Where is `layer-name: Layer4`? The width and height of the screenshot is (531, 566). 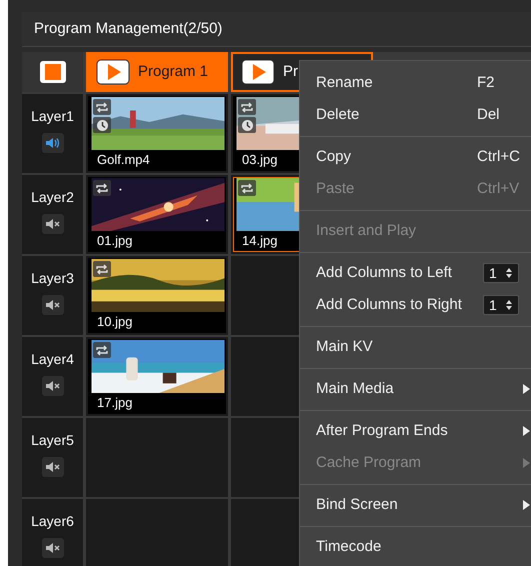 layer-name: Layer4 is located at coordinates (52, 359).